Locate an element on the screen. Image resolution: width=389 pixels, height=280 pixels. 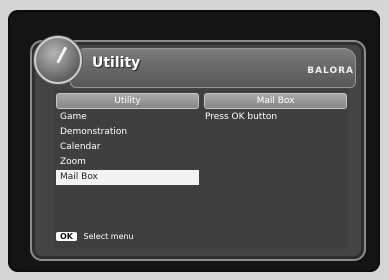
menu-item-demonstration: Demonstration is located at coordinates (127, 132).